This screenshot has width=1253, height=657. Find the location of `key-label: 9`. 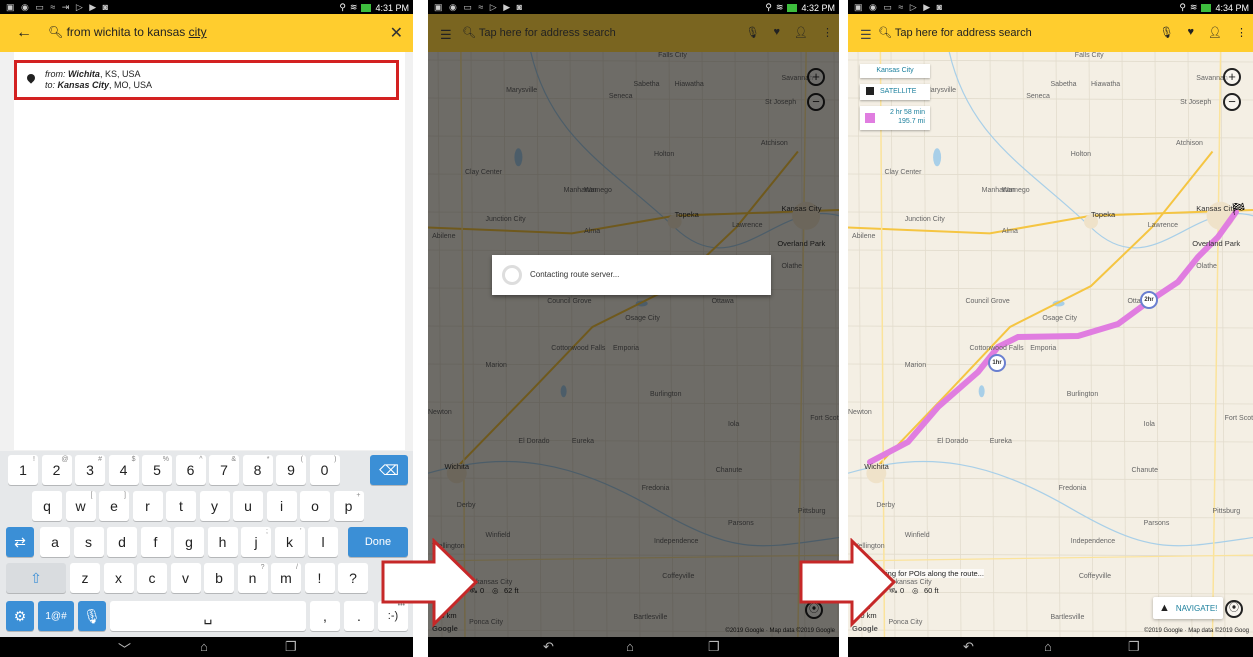

key-label: 9 is located at coordinates (291, 470).